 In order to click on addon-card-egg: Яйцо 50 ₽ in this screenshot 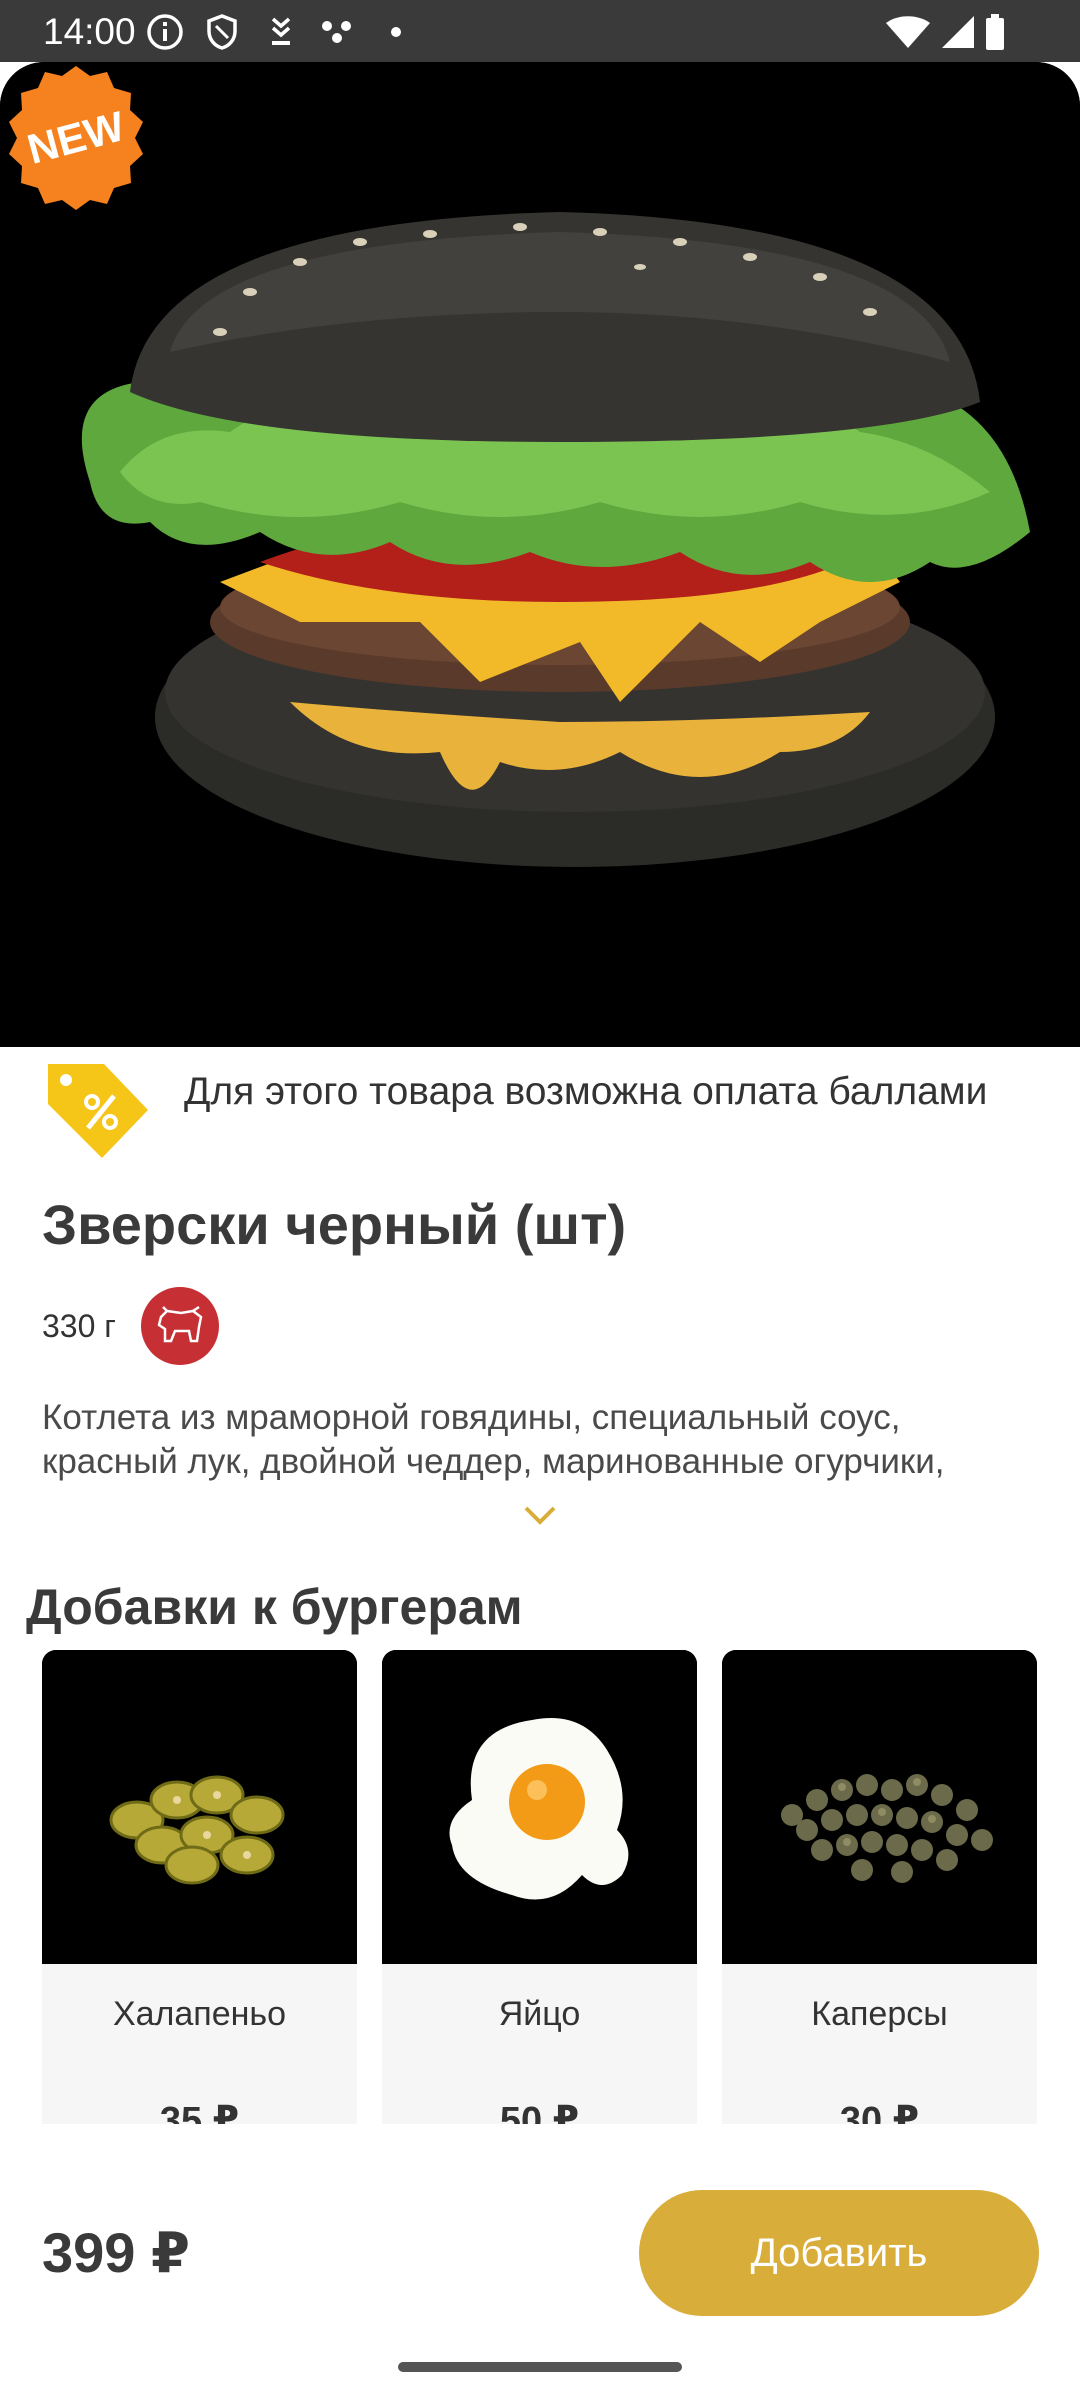, I will do `click(539, 1887)`.